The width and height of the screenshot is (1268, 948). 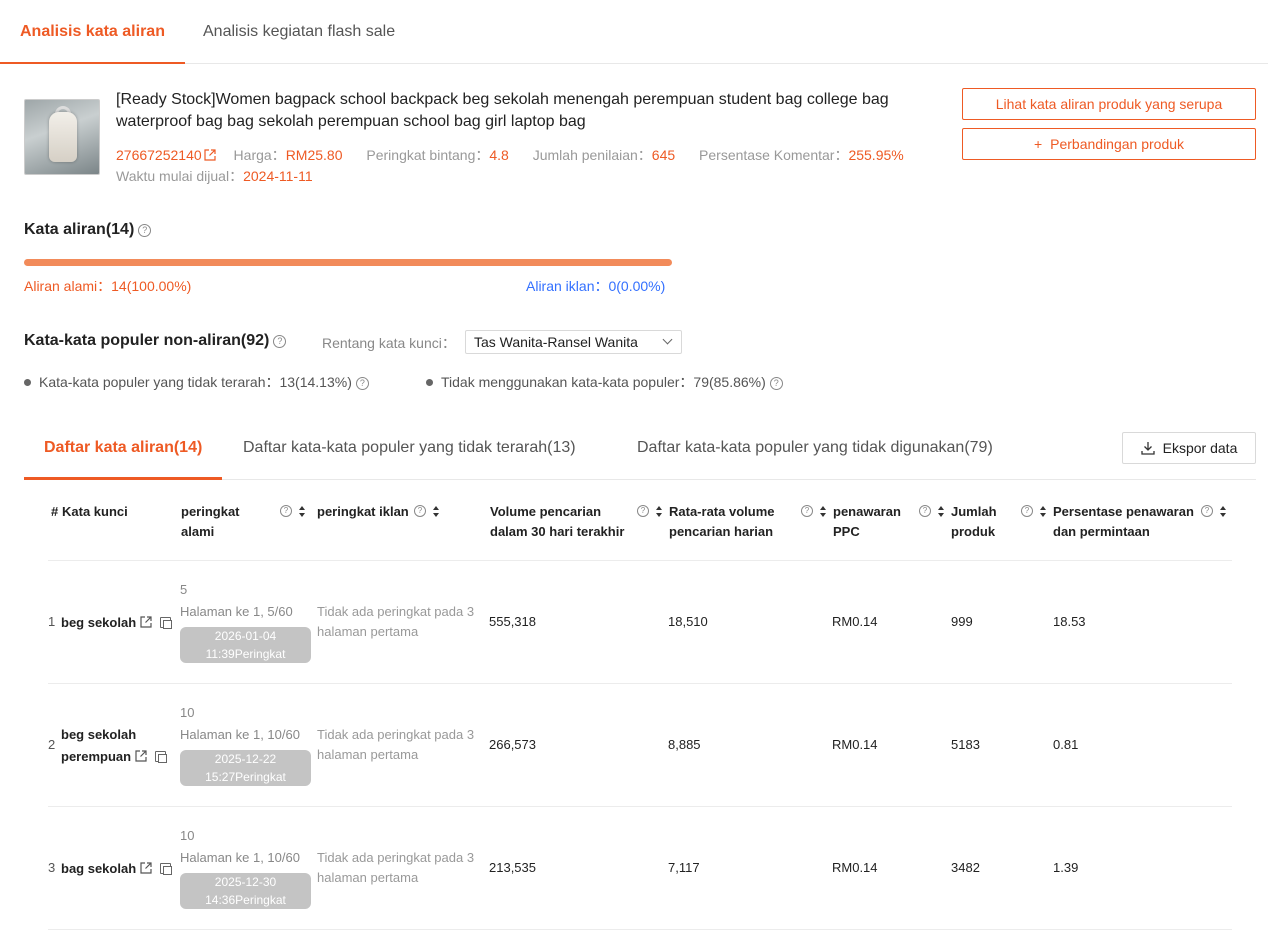 What do you see at coordinates (965, 867) in the screenshot?
I see `products-cell: 3482` at bounding box center [965, 867].